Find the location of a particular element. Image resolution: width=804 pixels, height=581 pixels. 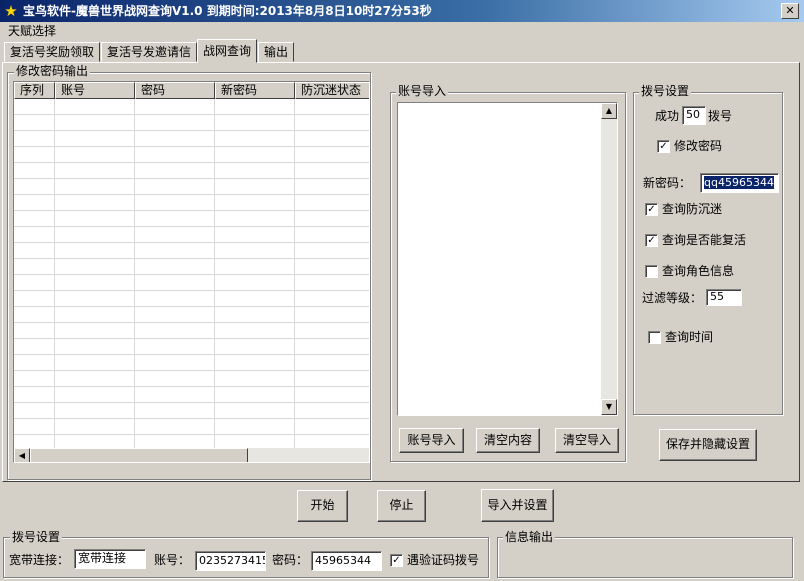

column-header-account: 账号 is located at coordinates (95, 90).